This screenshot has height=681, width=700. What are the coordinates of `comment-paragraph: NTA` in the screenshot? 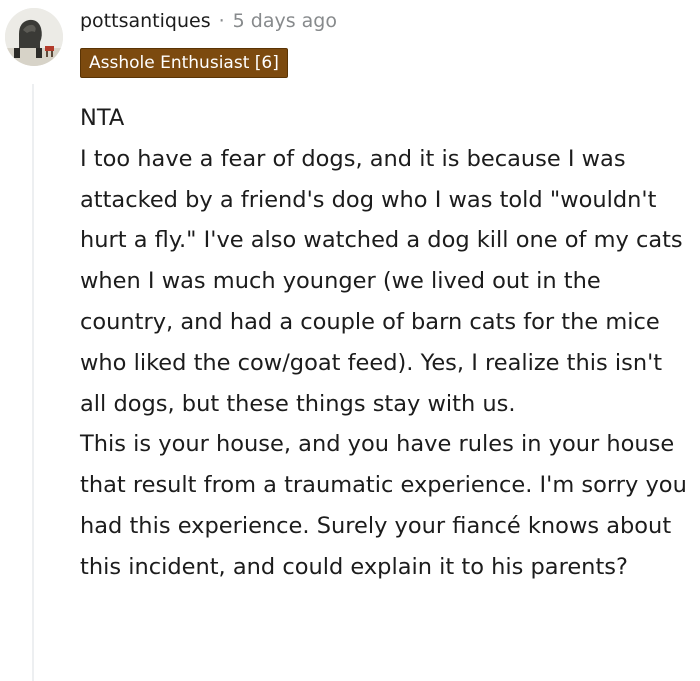 It's located at (102, 118).